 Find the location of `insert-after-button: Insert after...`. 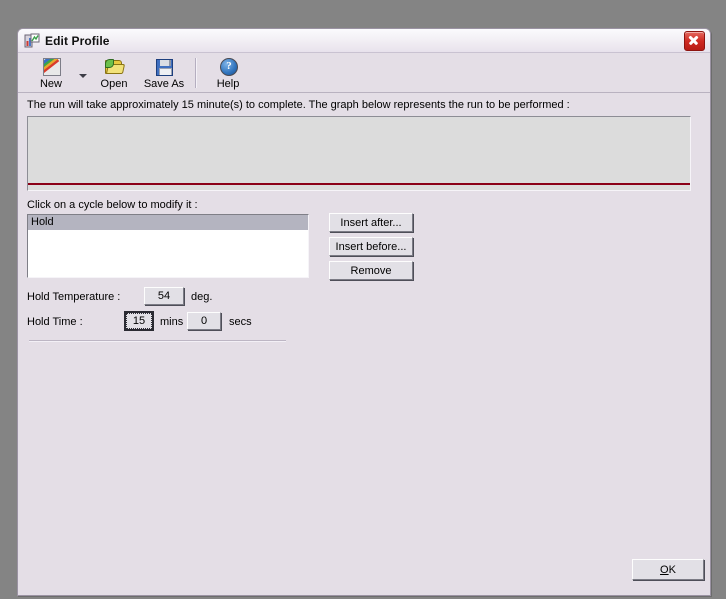

insert-after-button: Insert after... is located at coordinates (371, 222).